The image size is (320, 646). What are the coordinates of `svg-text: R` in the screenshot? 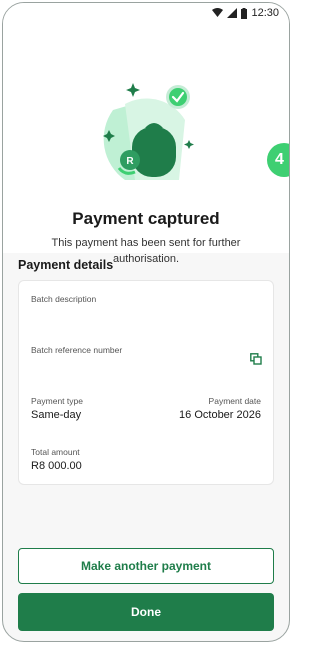 It's located at (130, 161).